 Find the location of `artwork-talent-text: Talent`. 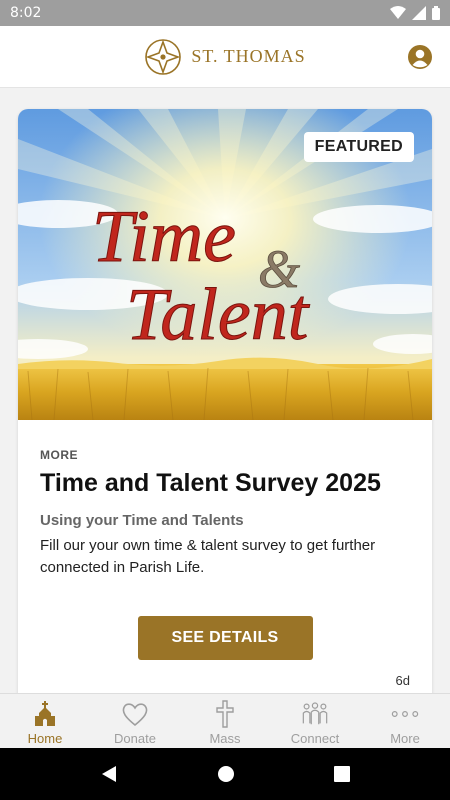

artwork-talent-text: Talent is located at coordinates (218, 315).